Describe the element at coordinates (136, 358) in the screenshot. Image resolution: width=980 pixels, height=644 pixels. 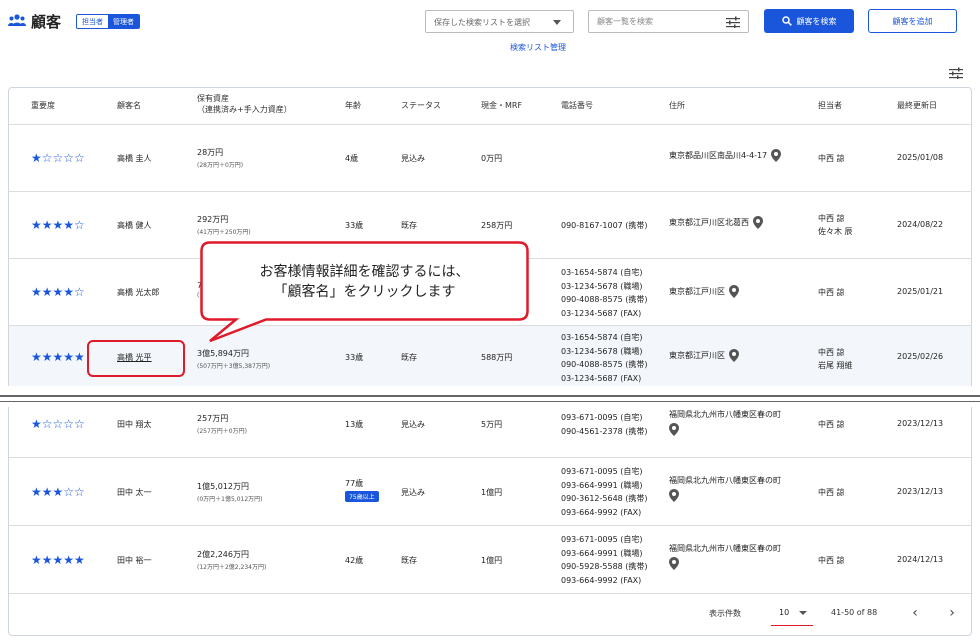
I see `annotation-highlight-box` at that location.